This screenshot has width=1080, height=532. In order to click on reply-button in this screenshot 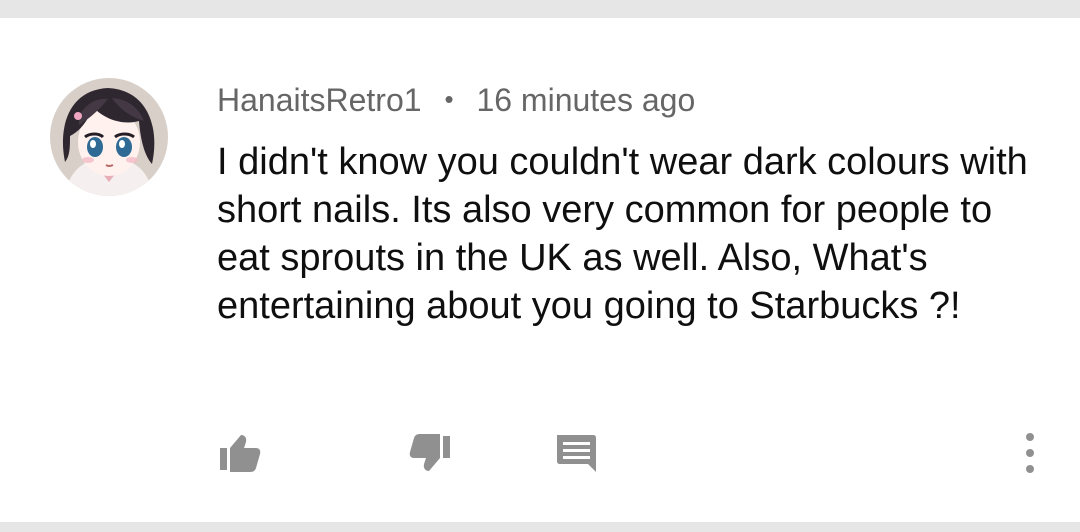, I will do `click(575, 453)`.